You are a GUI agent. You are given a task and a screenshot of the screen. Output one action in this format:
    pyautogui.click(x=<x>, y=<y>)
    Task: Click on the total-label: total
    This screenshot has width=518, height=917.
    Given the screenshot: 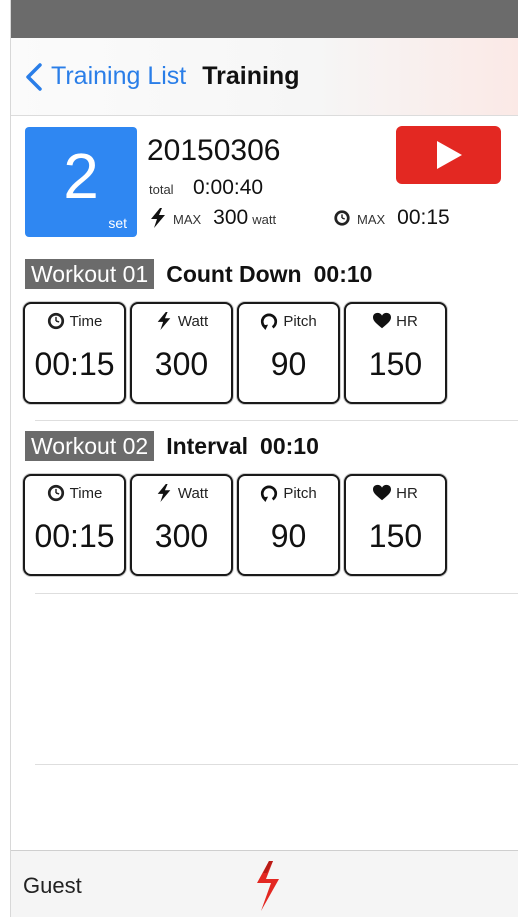 What is the action you would take?
    pyautogui.click(x=161, y=189)
    